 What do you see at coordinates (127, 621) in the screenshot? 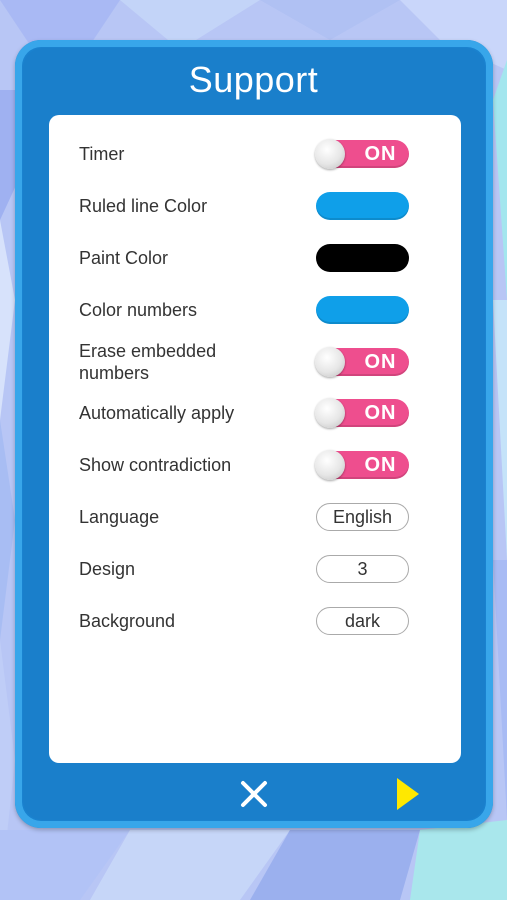
I see `background-label: Background` at bounding box center [127, 621].